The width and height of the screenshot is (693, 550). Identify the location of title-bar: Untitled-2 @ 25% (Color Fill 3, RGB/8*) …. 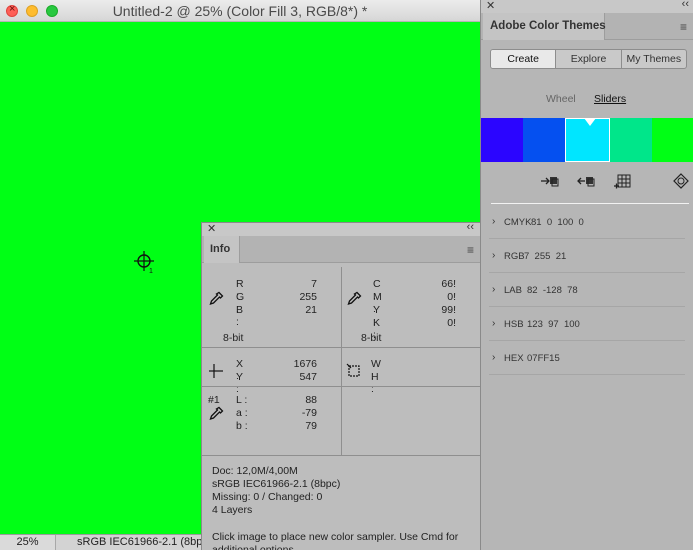
(240, 11).